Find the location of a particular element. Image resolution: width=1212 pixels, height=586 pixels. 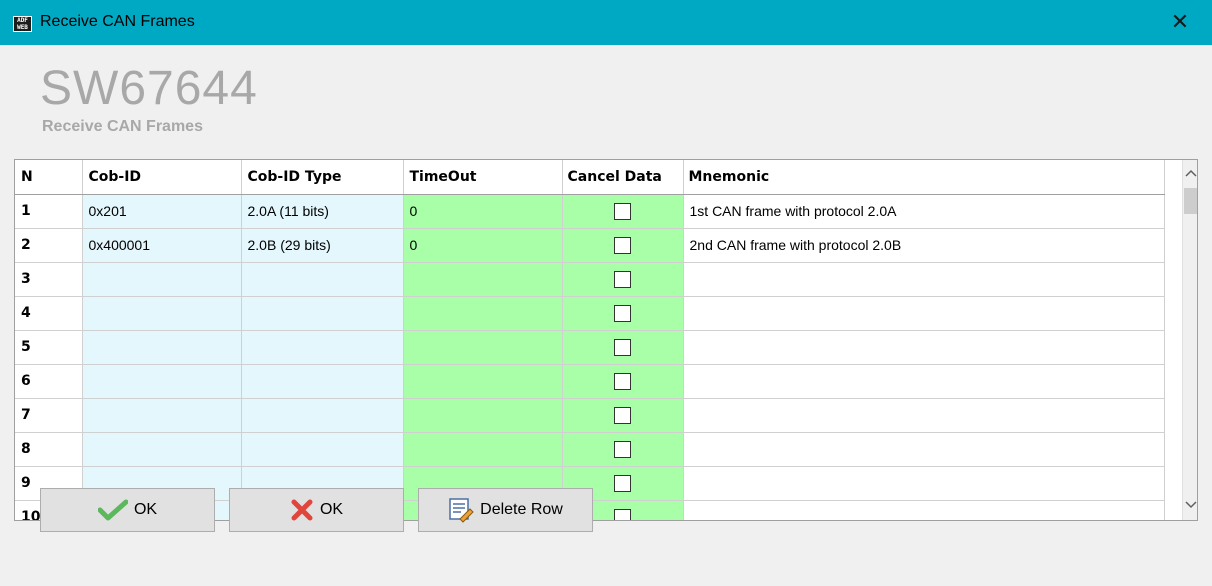

col-header-cob-id-type: Cob-ID Type is located at coordinates (322, 177).